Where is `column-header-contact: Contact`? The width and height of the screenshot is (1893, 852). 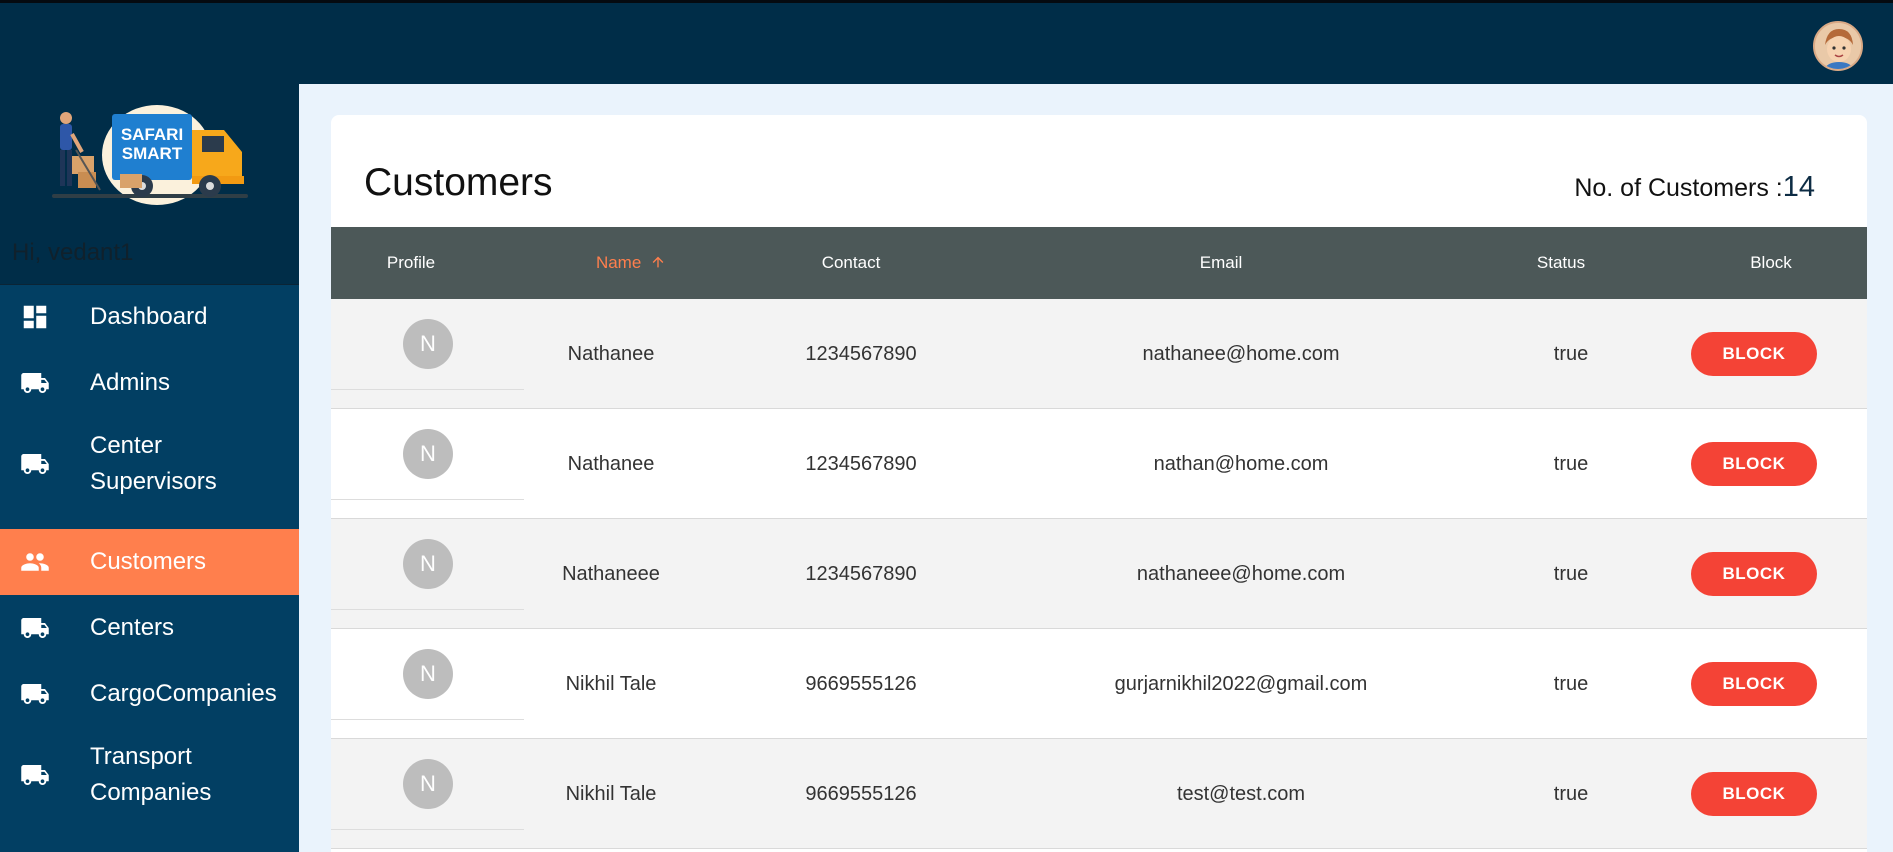 column-header-contact: Contact is located at coordinates (851, 262).